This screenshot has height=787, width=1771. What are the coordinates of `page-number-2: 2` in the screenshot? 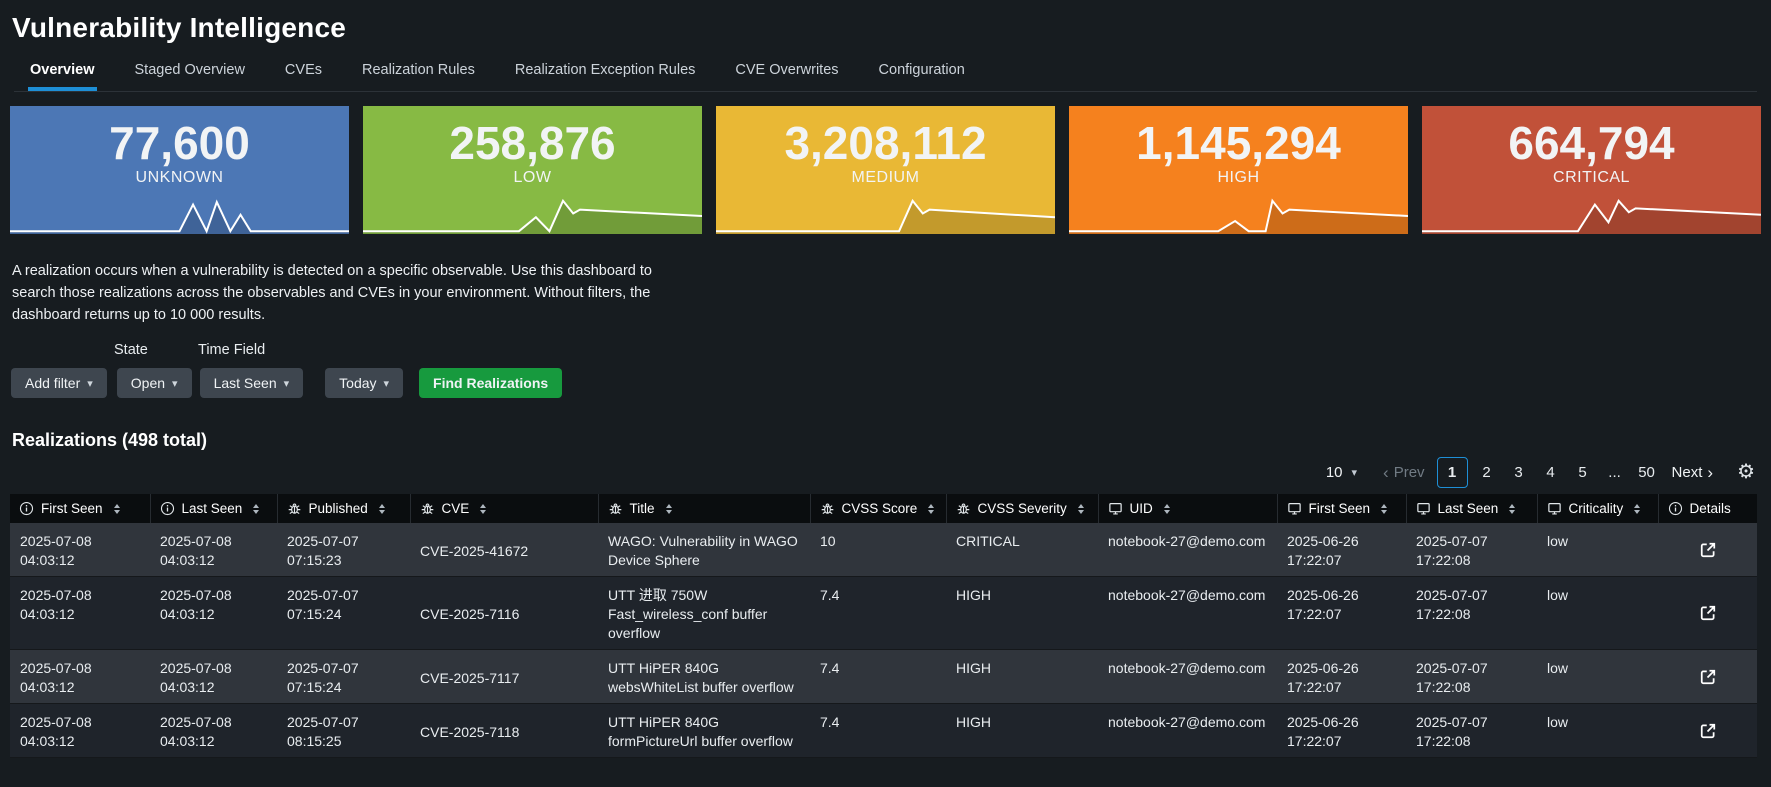 It's located at (1487, 472).